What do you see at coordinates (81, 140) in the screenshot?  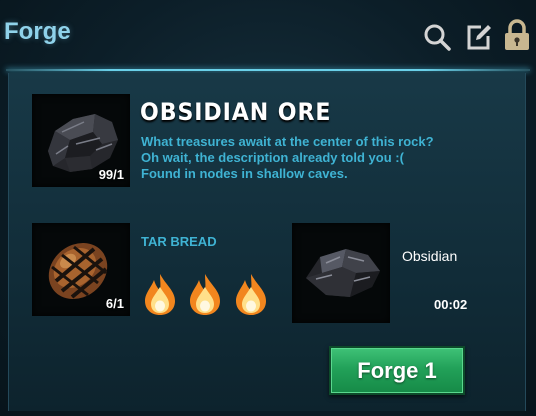 I see `item-slot: 99/1` at bounding box center [81, 140].